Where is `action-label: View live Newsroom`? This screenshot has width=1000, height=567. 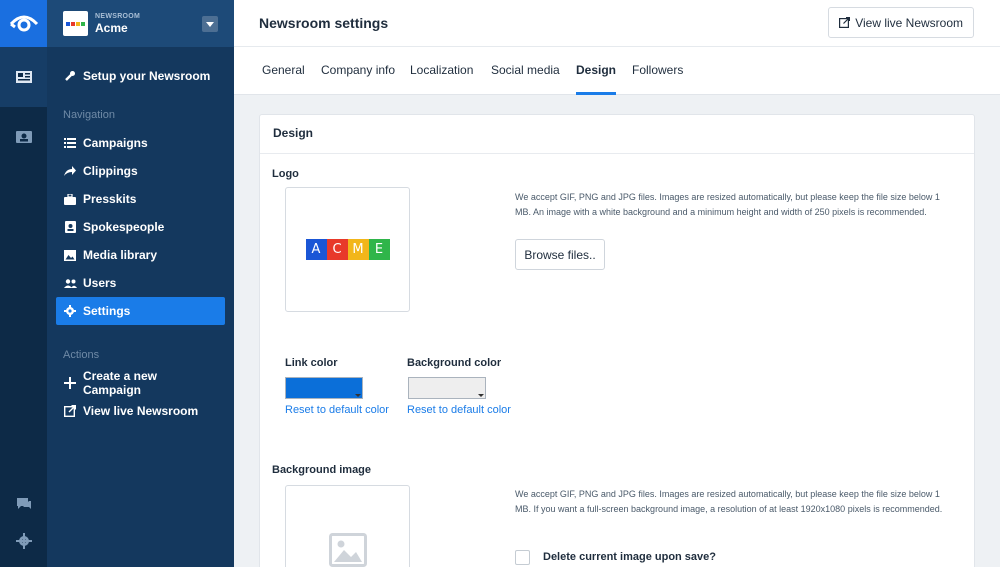 action-label: View live Newsroom is located at coordinates (141, 411).